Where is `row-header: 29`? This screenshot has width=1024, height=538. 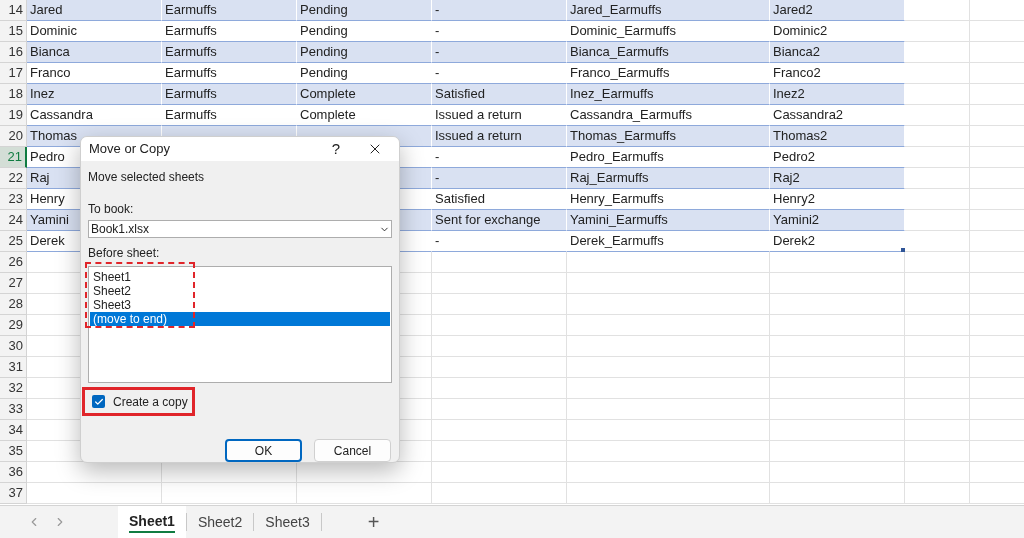
row-header: 29 is located at coordinates (13, 325).